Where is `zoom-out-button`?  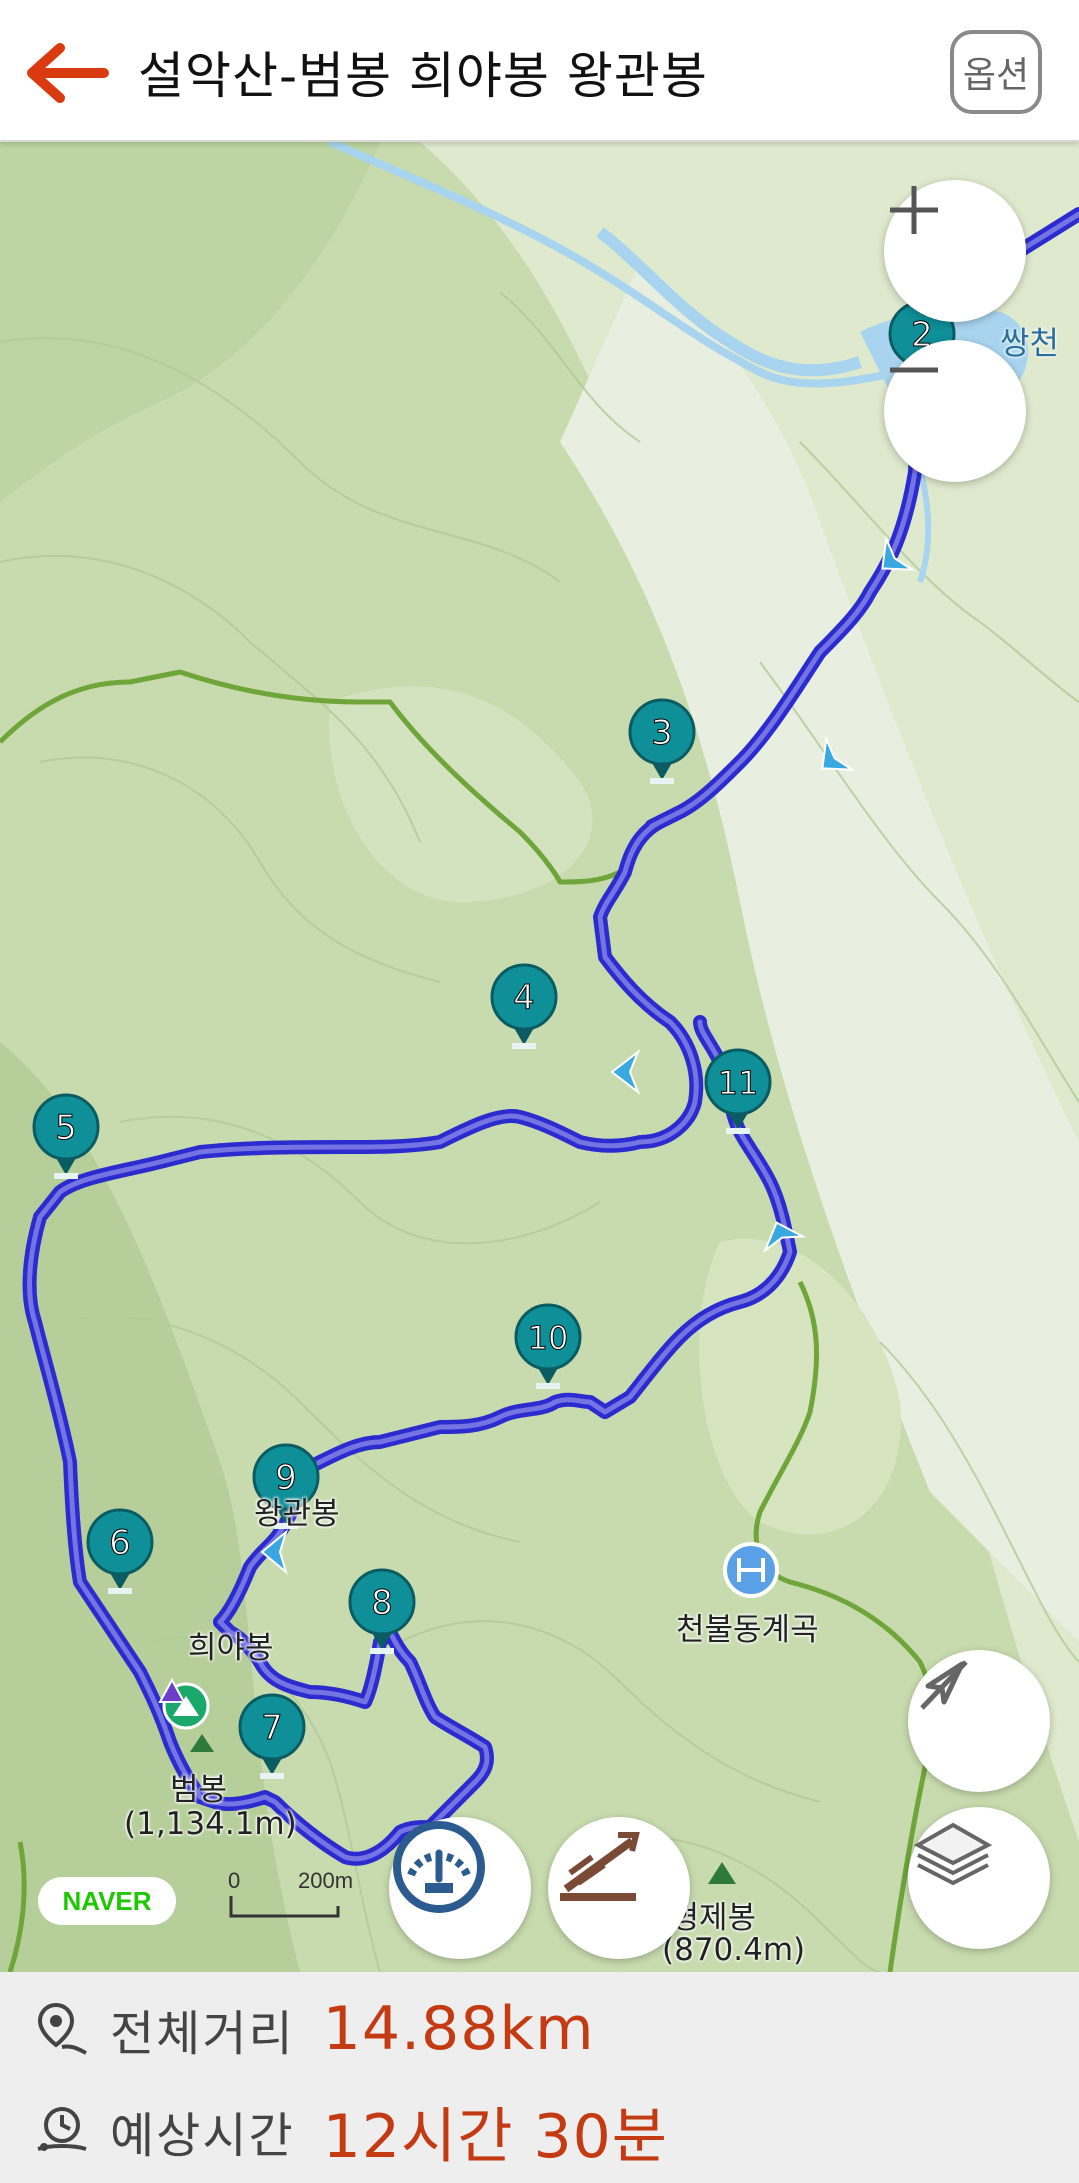 zoom-out-button is located at coordinates (955, 411).